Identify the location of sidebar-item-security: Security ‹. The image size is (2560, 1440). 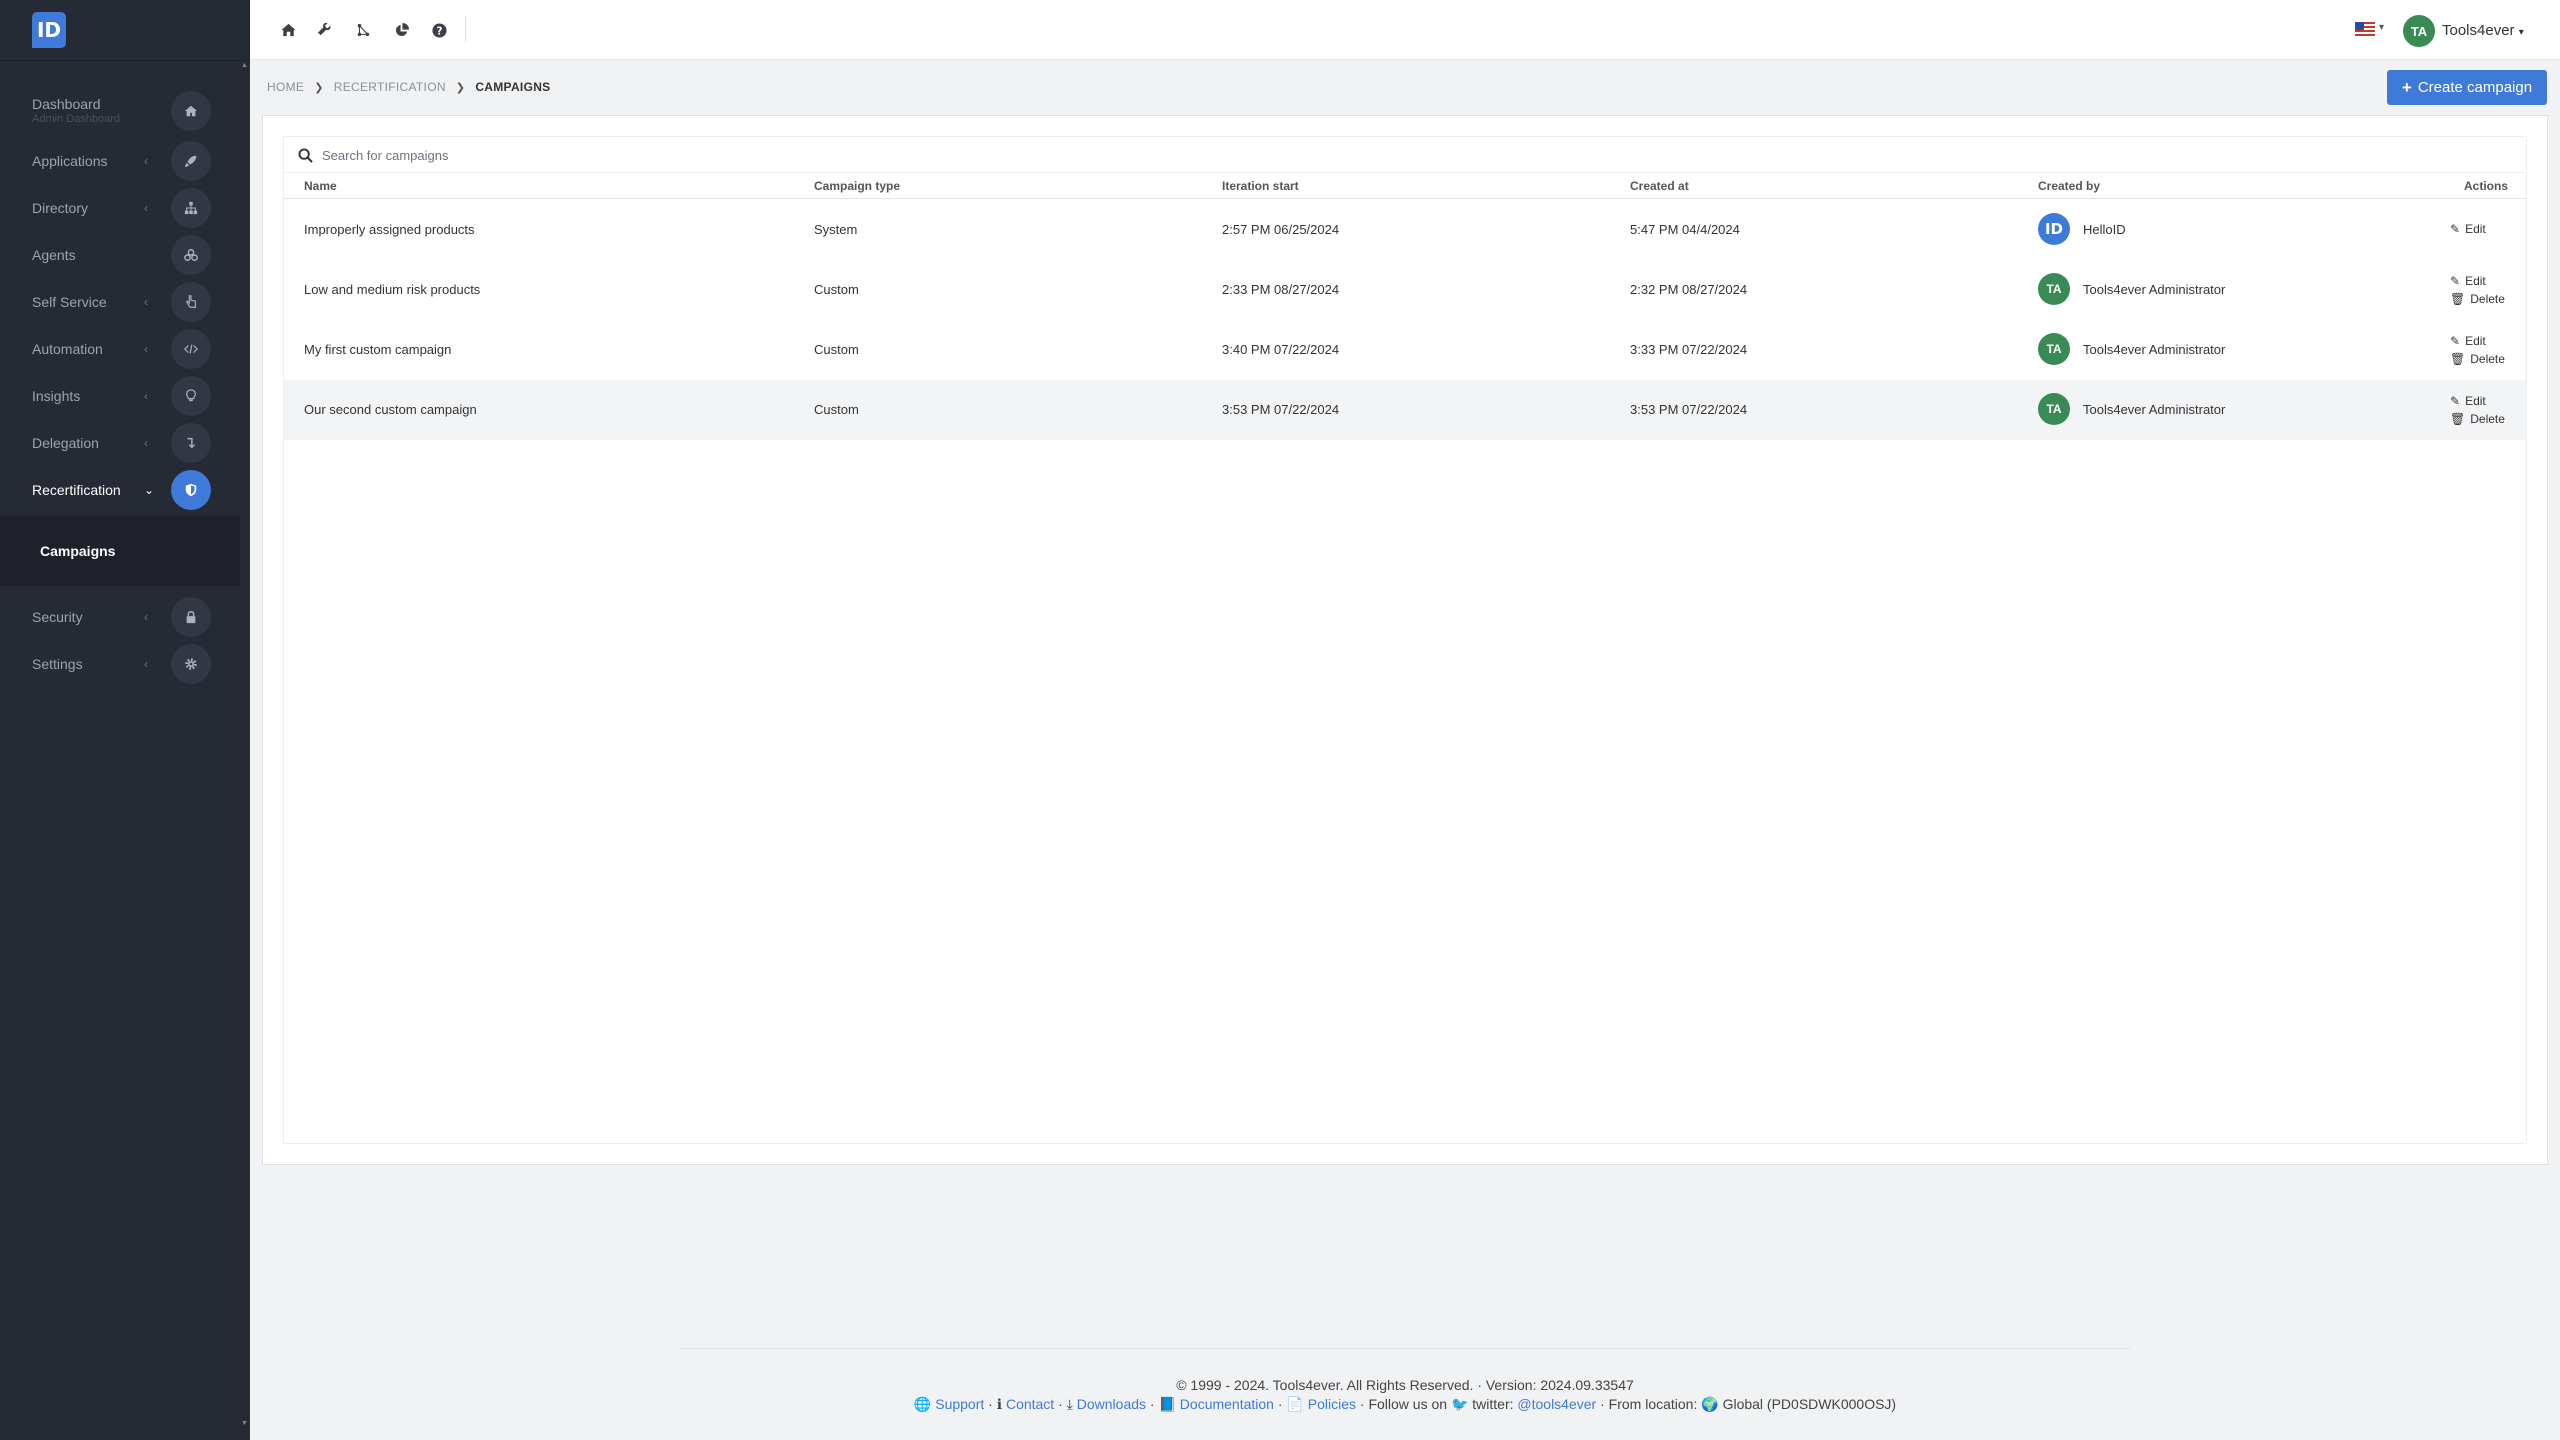
(125, 616).